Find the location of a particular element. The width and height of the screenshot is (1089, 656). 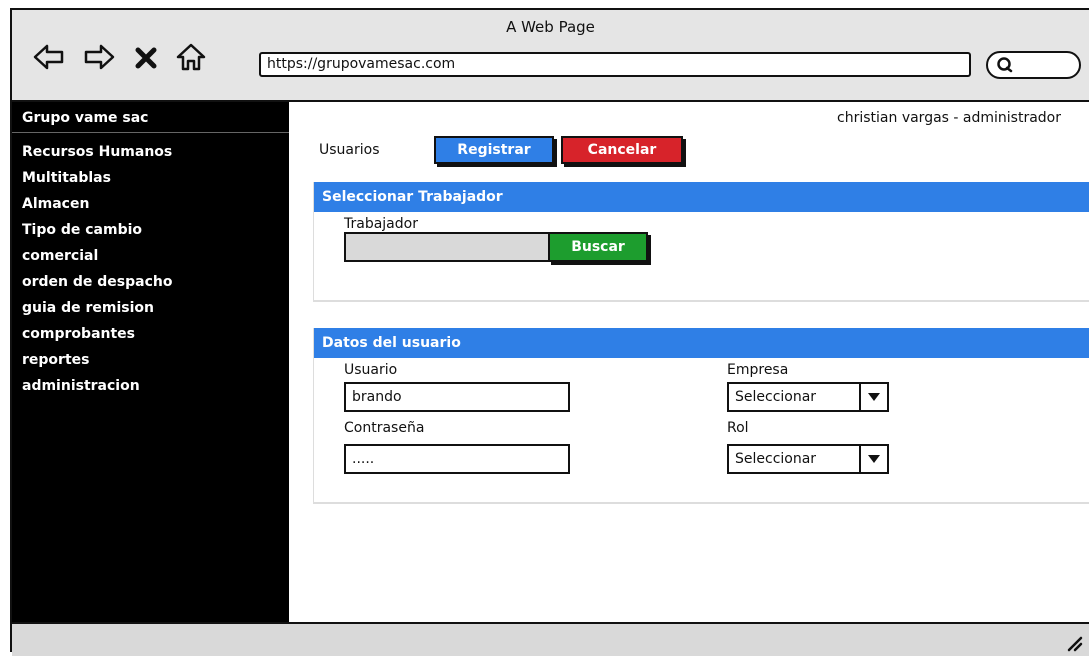

back-arrow-icon is located at coordinates (49, 57).